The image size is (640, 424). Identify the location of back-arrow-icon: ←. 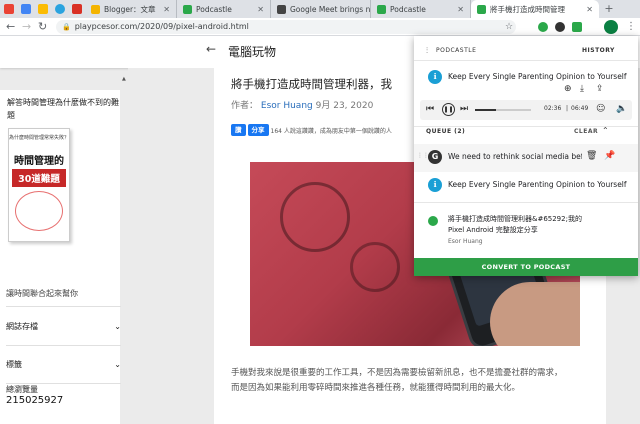
(211, 49).